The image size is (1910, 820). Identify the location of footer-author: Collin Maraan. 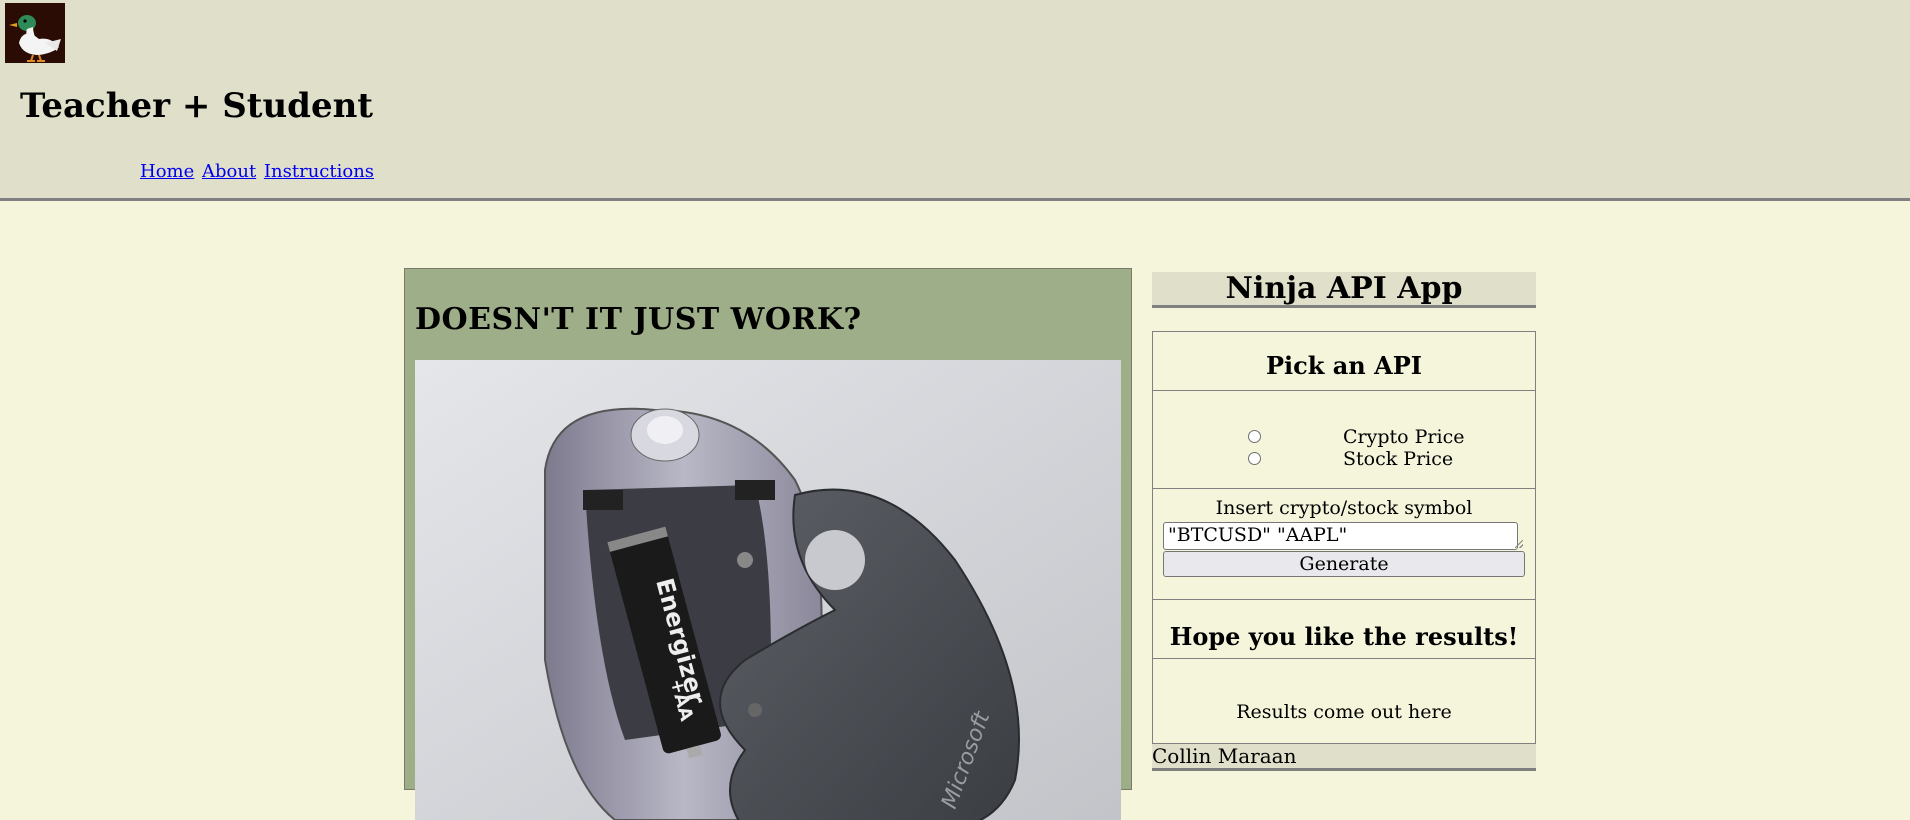
(1224, 756).